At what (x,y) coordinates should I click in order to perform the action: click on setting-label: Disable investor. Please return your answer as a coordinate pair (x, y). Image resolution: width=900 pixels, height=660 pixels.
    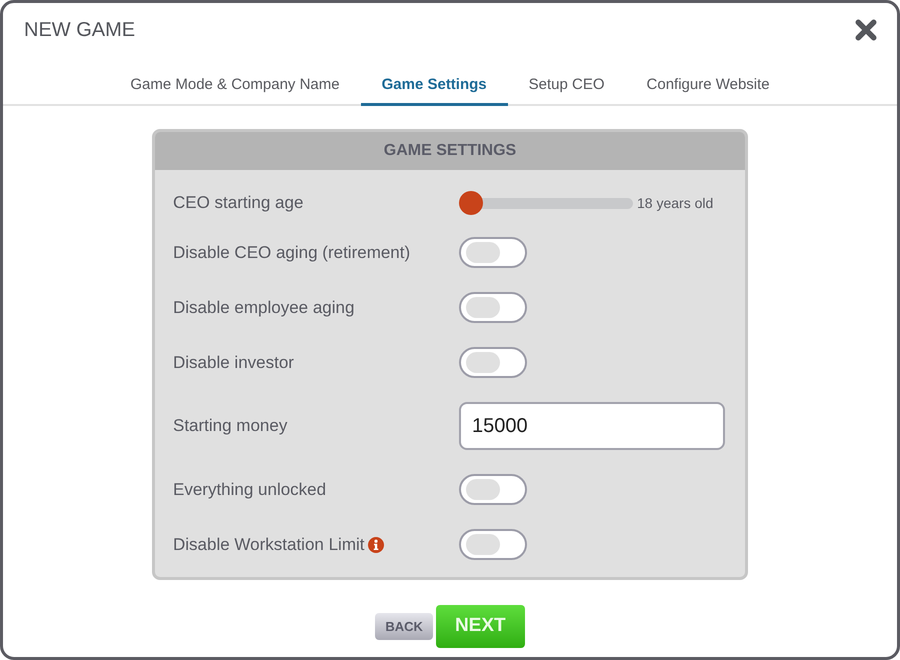
    Looking at the image, I should click on (233, 363).